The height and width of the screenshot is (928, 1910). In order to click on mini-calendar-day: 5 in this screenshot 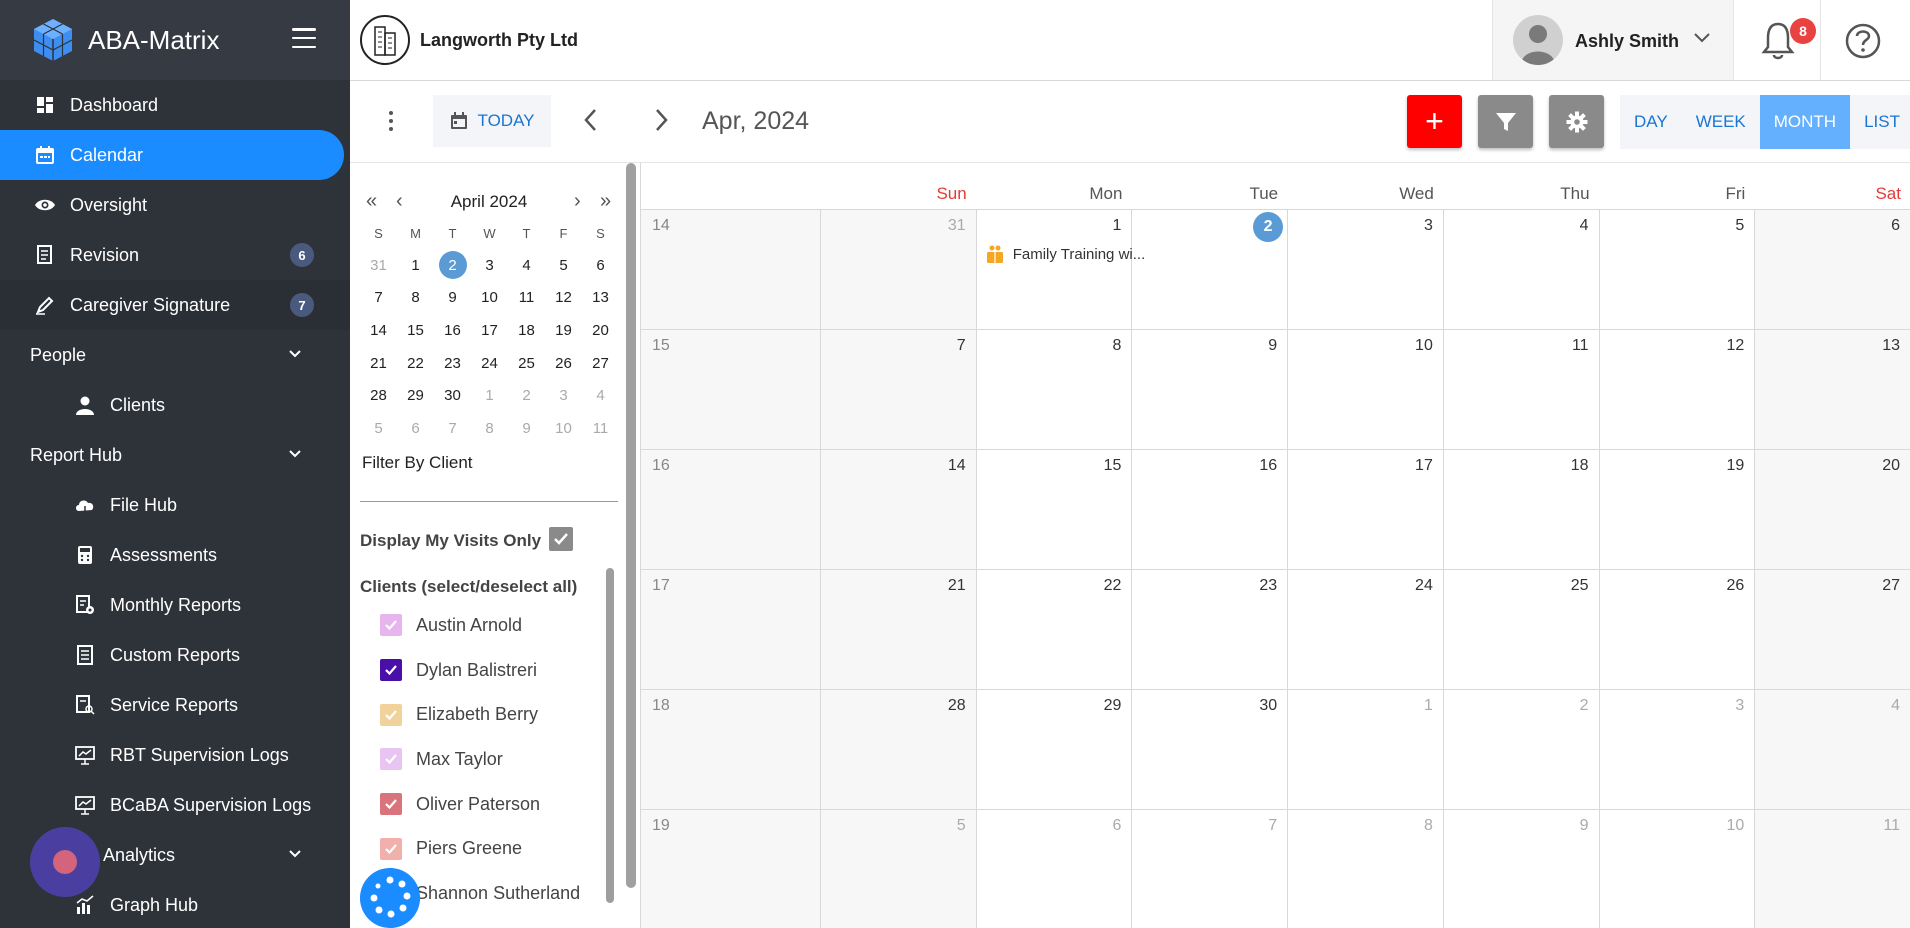, I will do `click(378, 428)`.